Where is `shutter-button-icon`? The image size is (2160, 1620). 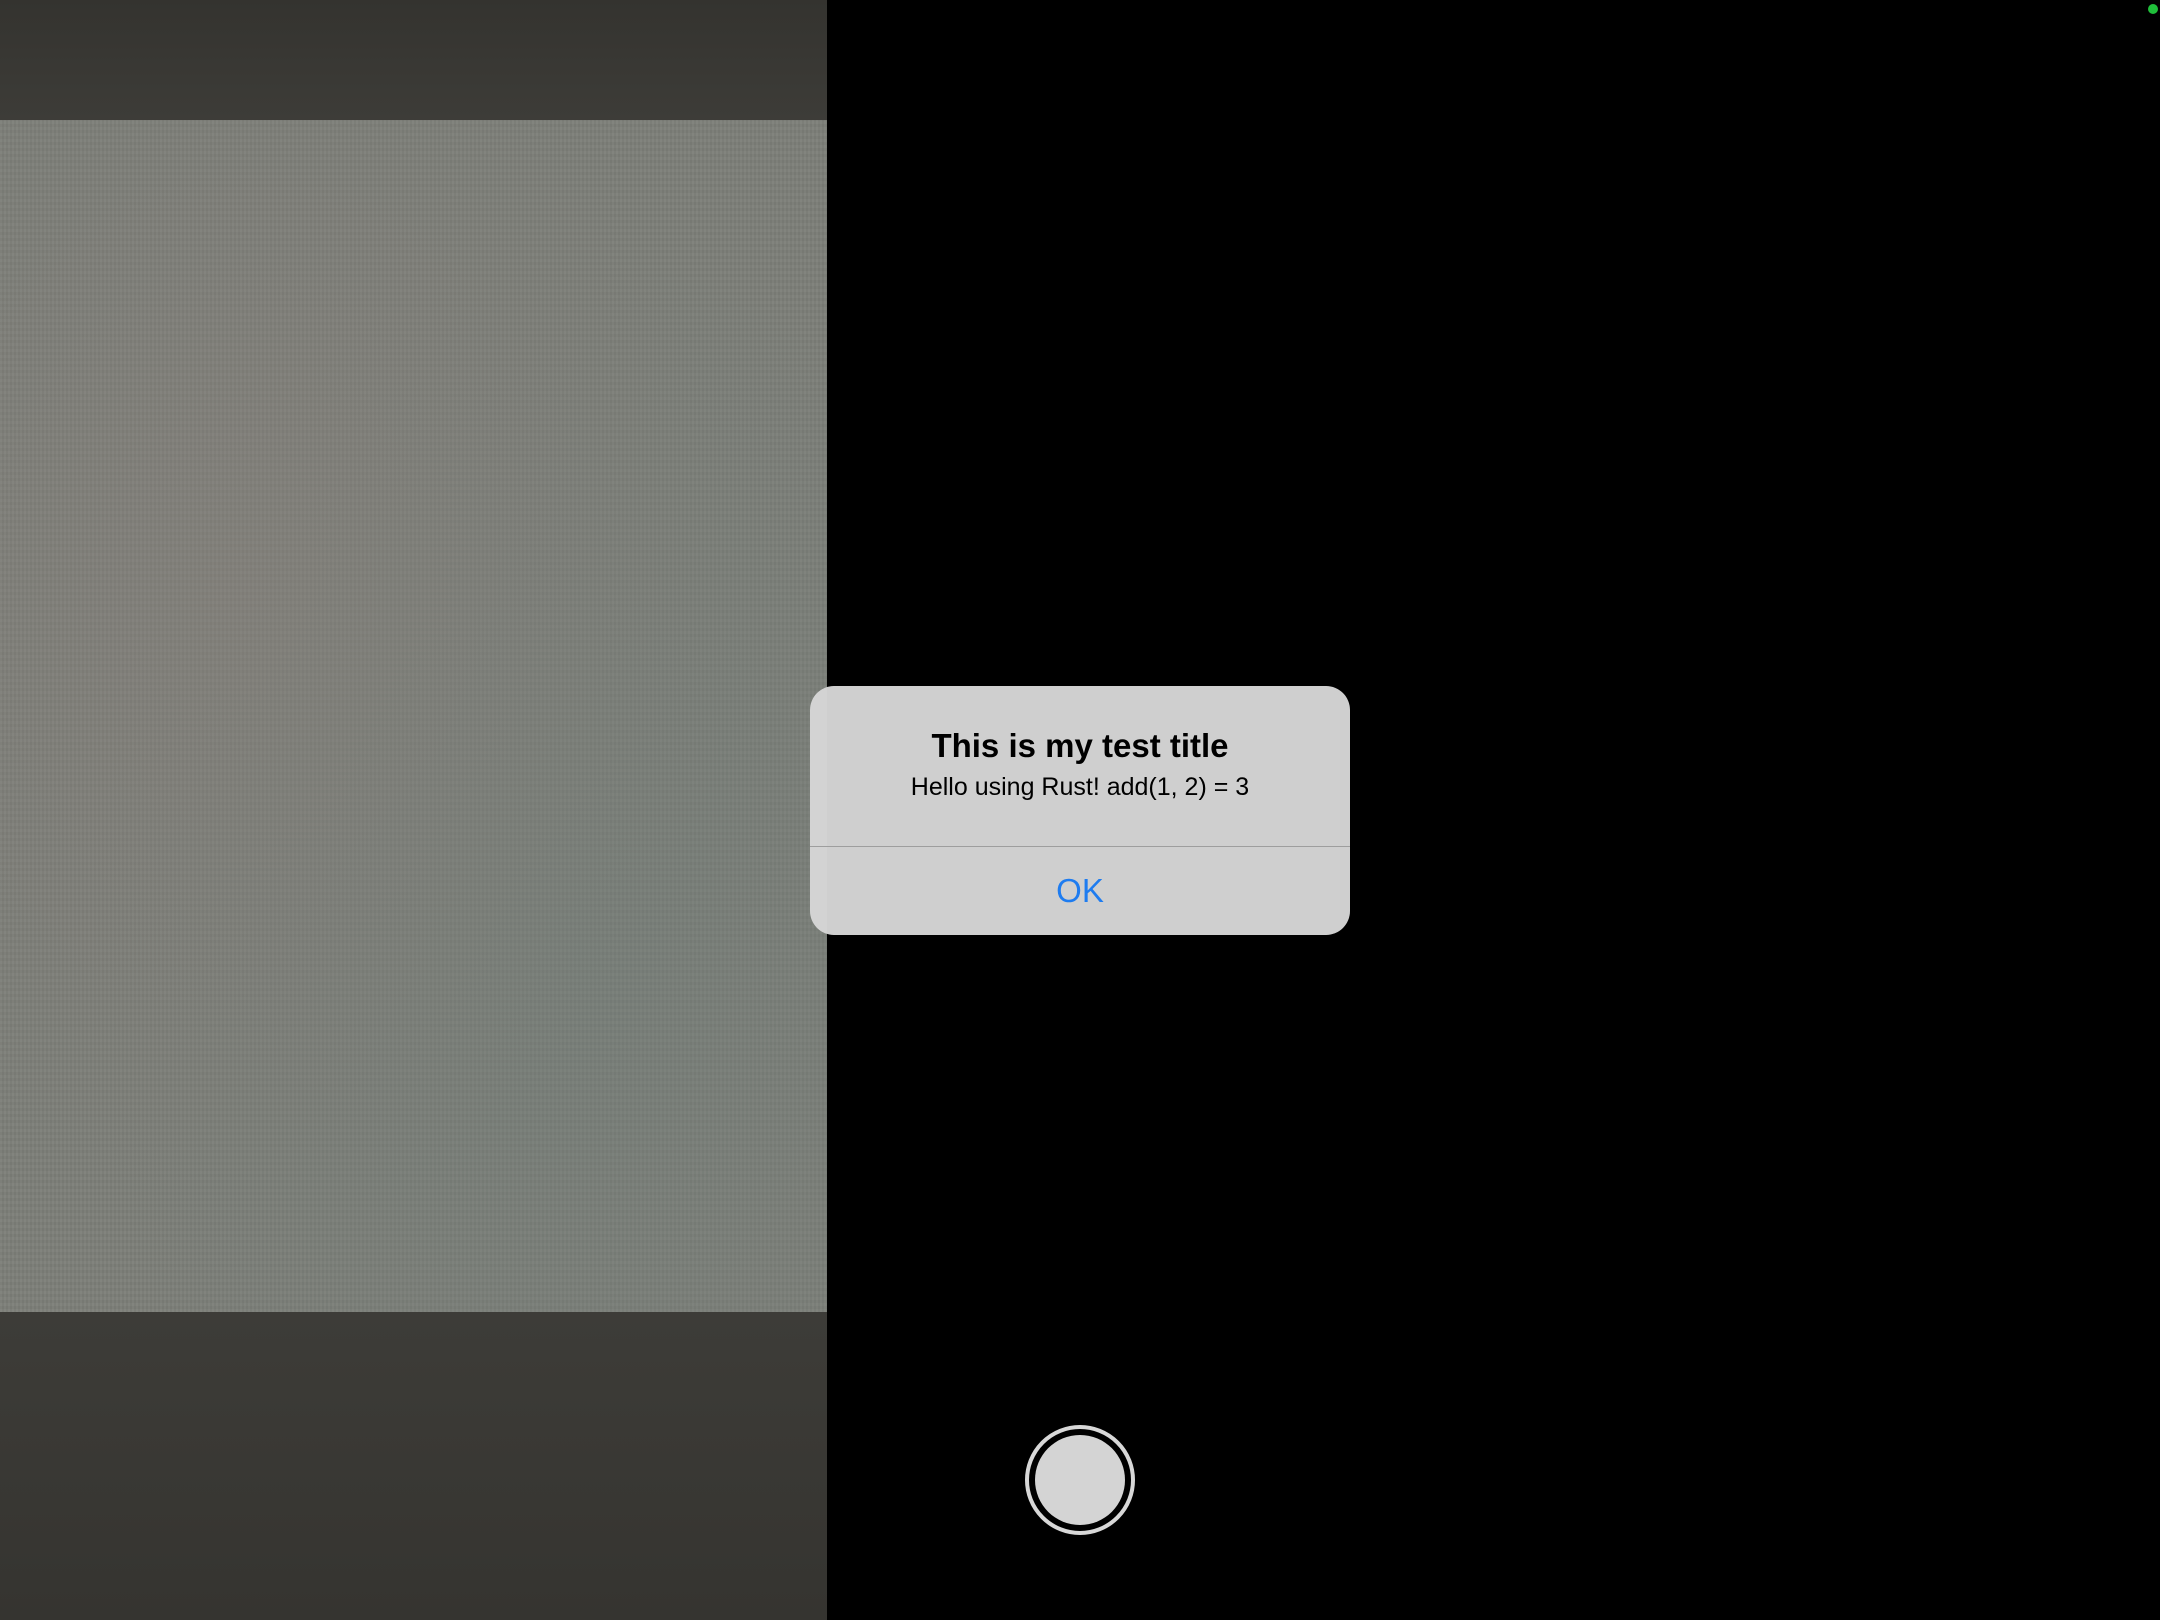 shutter-button-icon is located at coordinates (1080, 1480).